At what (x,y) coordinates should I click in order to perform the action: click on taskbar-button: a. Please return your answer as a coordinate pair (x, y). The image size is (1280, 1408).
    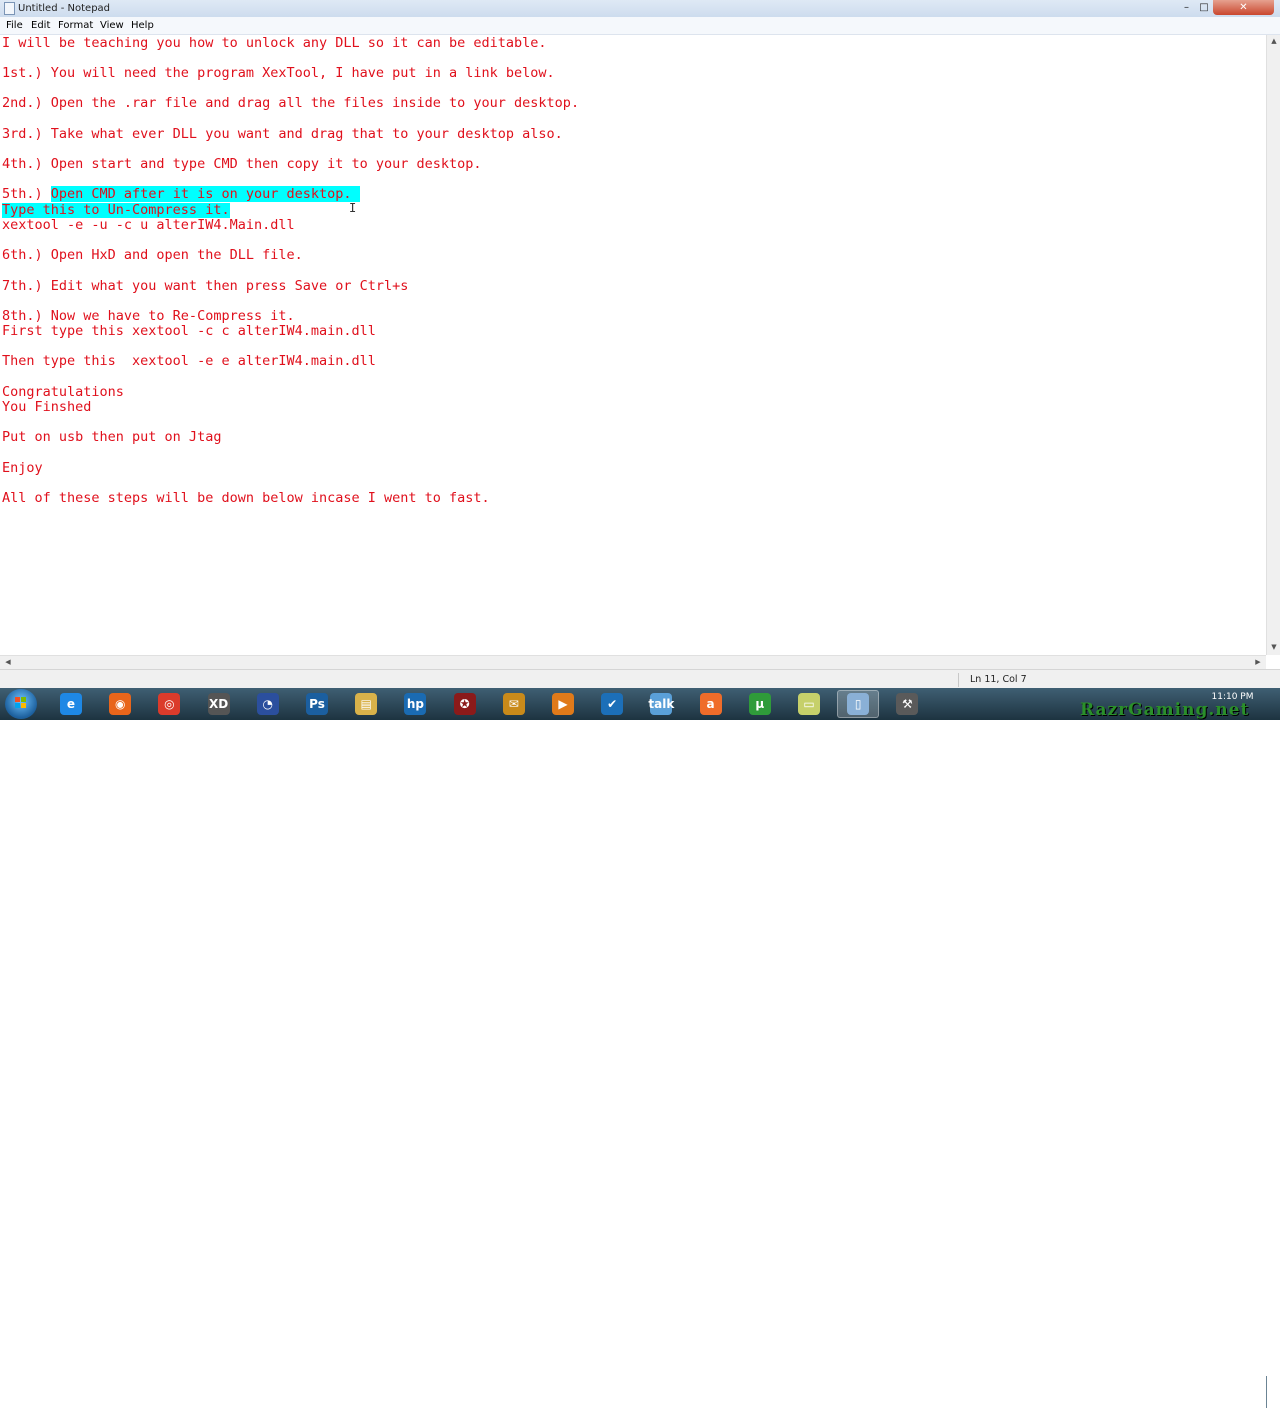
    Looking at the image, I should click on (711, 704).